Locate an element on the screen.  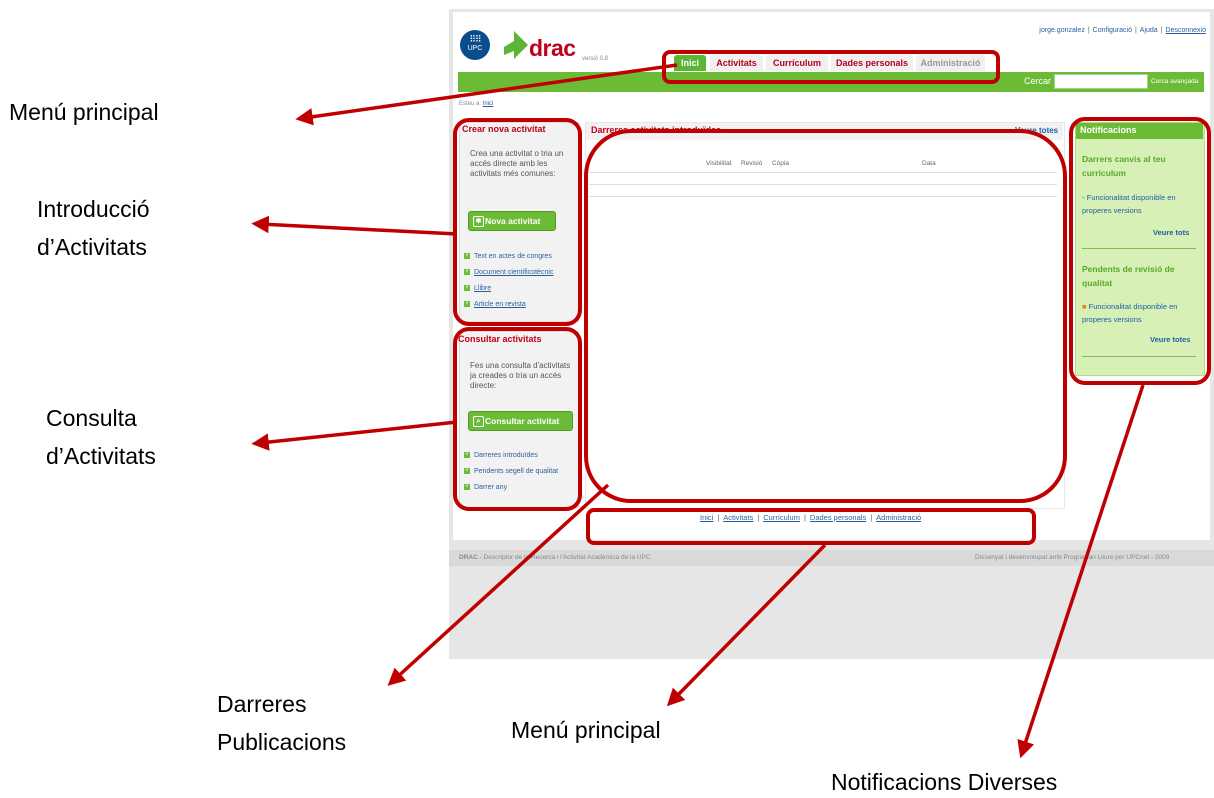
arrow-menu-top is located at coordinates (486, 94).